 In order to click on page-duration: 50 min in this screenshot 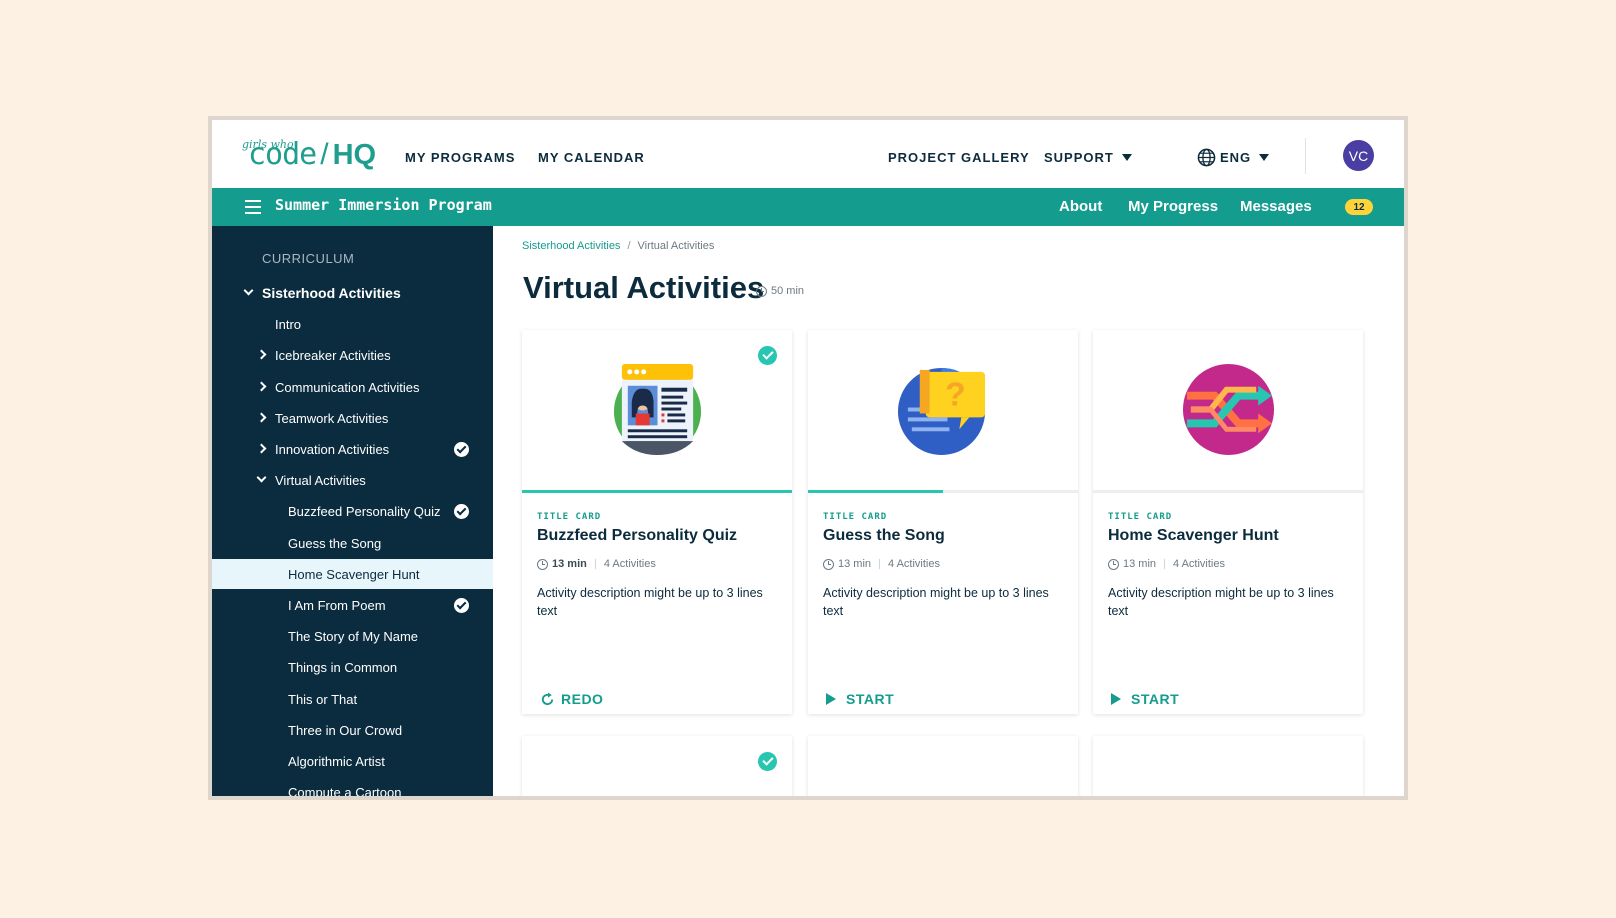, I will do `click(780, 291)`.